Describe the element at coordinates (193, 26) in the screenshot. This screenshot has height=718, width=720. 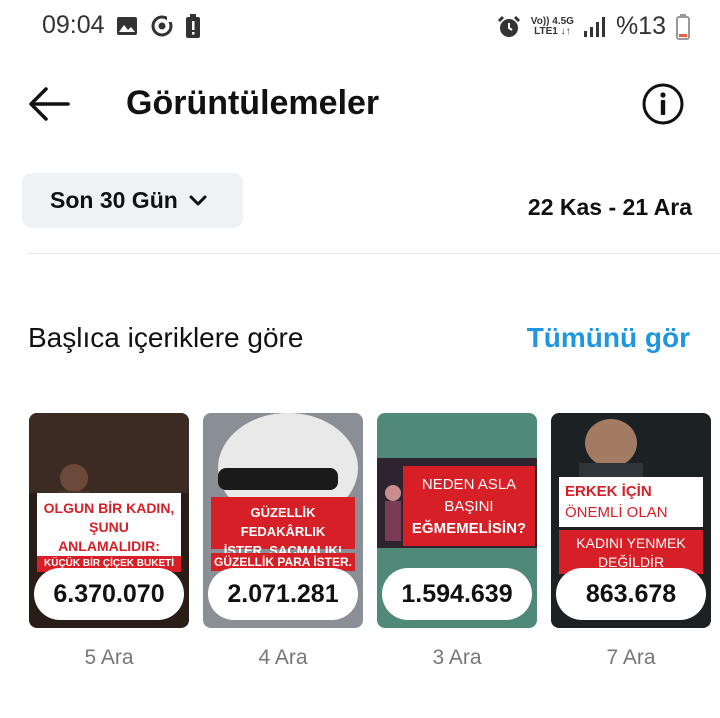
I see `battery-alert-icon` at that location.